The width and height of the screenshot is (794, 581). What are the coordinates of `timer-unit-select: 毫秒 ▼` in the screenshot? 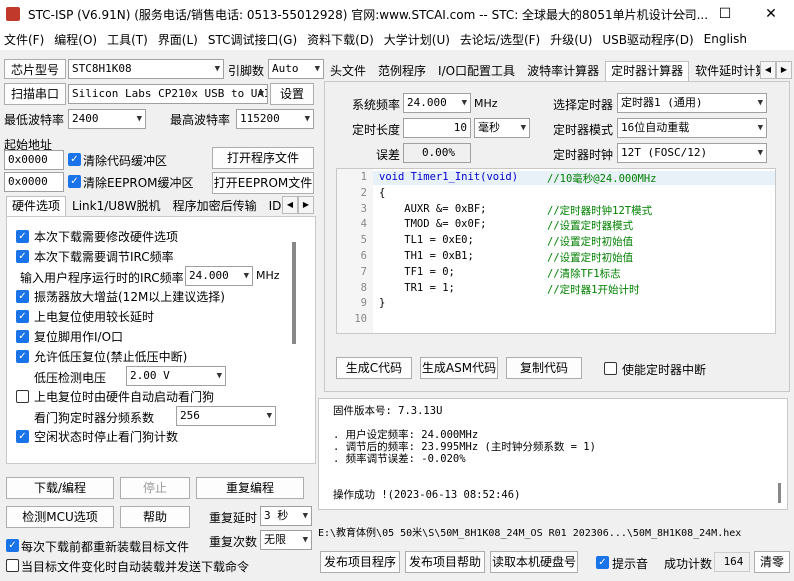 It's located at (502, 128).